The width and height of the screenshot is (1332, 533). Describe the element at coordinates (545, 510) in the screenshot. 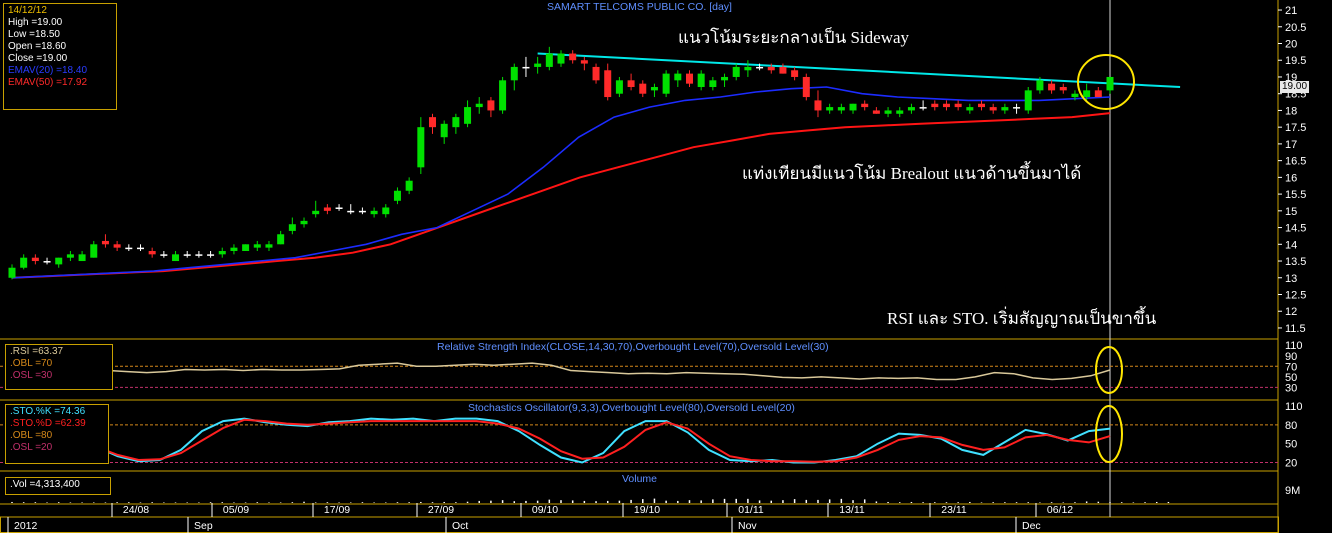

I see `date-tick-label: 09/10` at that location.